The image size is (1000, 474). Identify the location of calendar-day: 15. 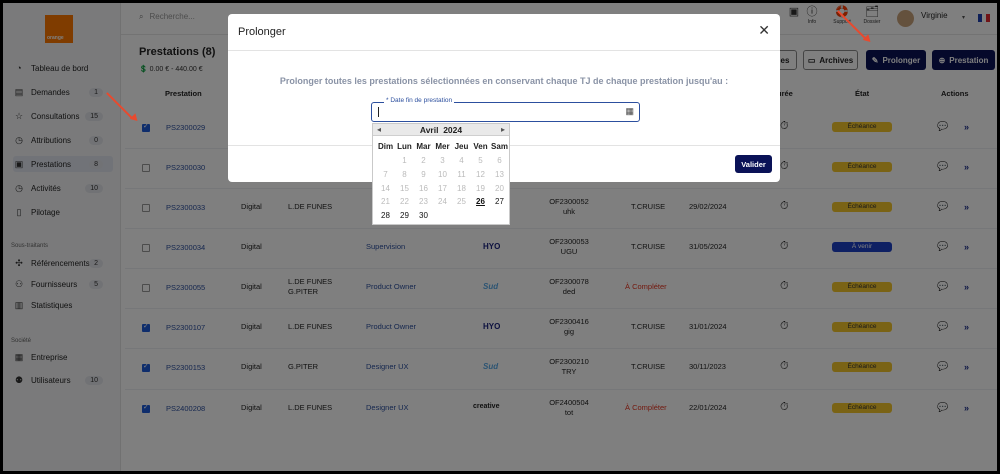
(404, 188).